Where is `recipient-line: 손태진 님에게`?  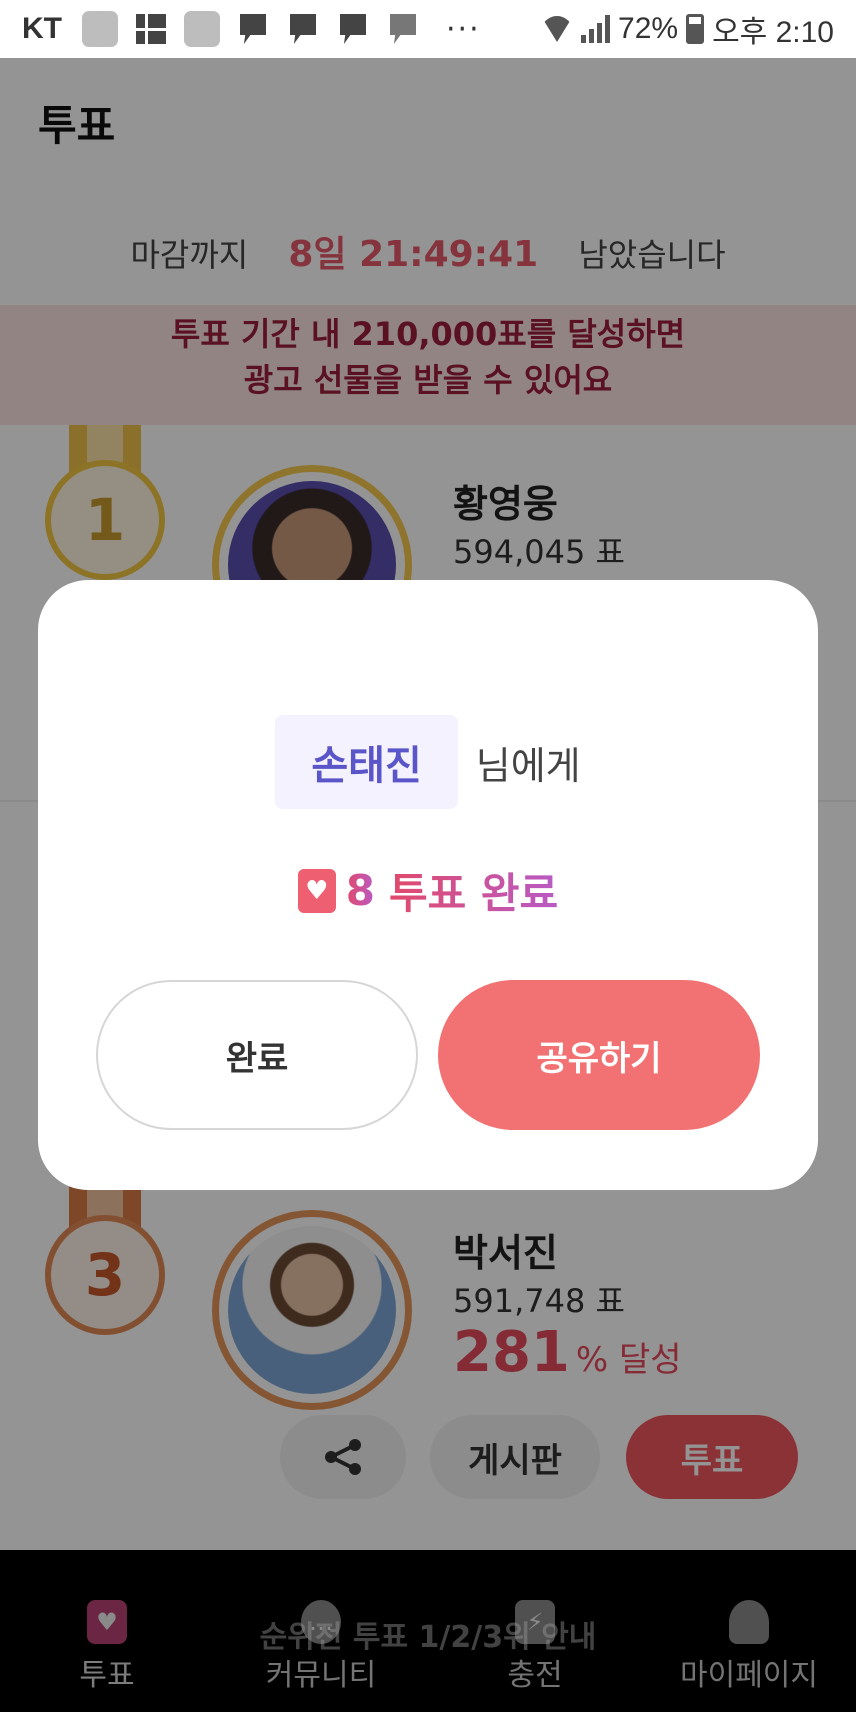
recipient-line: 손태진 님에게 is located at coordinates (428, 762).